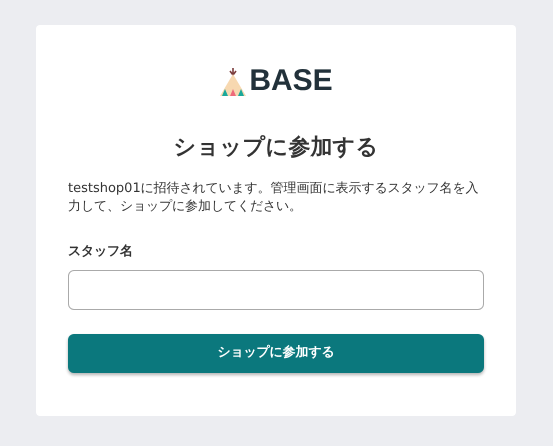 Image resolution: width=553 pixels, height=446 pixels. Describe the element at coordinates (233, 81) in the screenshot. I see `tent-icon` at that location.